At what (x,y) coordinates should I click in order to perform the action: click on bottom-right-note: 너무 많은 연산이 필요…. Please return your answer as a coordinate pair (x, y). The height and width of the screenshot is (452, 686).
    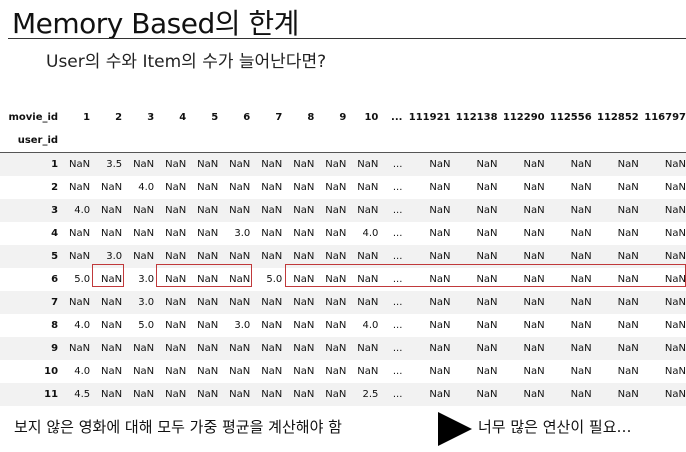
    Looking at the image, I should click on (555, 427).